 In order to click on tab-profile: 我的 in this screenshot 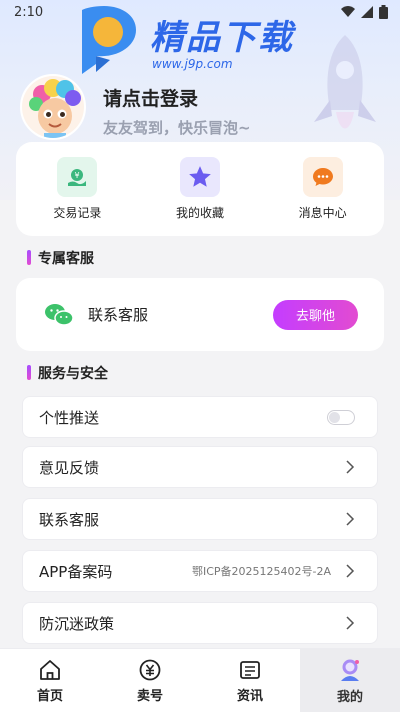, I will do `click(350, 680)`.